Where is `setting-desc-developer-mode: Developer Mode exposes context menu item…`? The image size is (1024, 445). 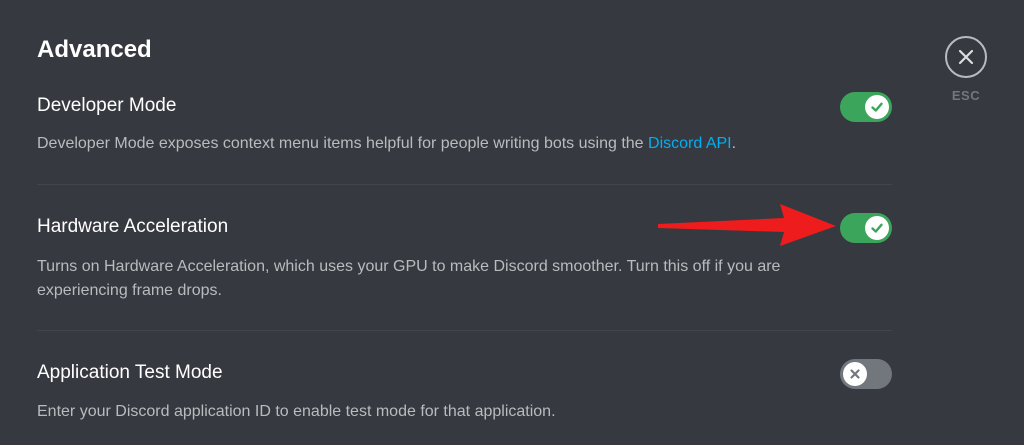 setting-desc-developer-mode: Developer Mode exposes context menu item… is located at coordinates (437, 144).